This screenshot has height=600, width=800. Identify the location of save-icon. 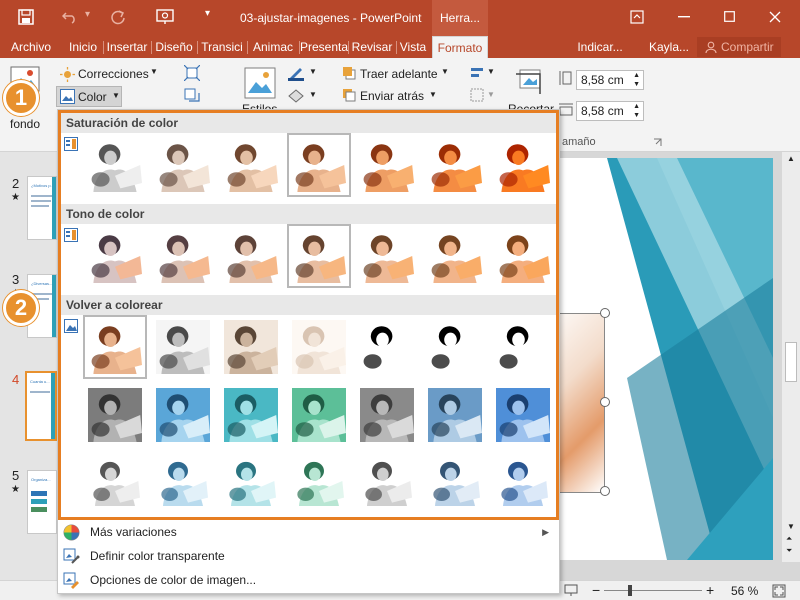
(26, 17).